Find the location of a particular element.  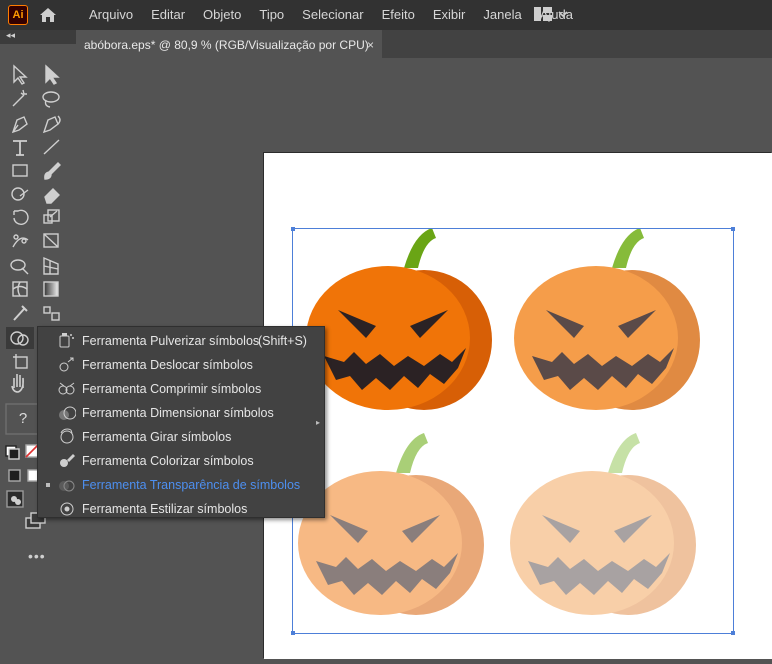

workspace-switcher-icon is located at coordinates (543, 14).